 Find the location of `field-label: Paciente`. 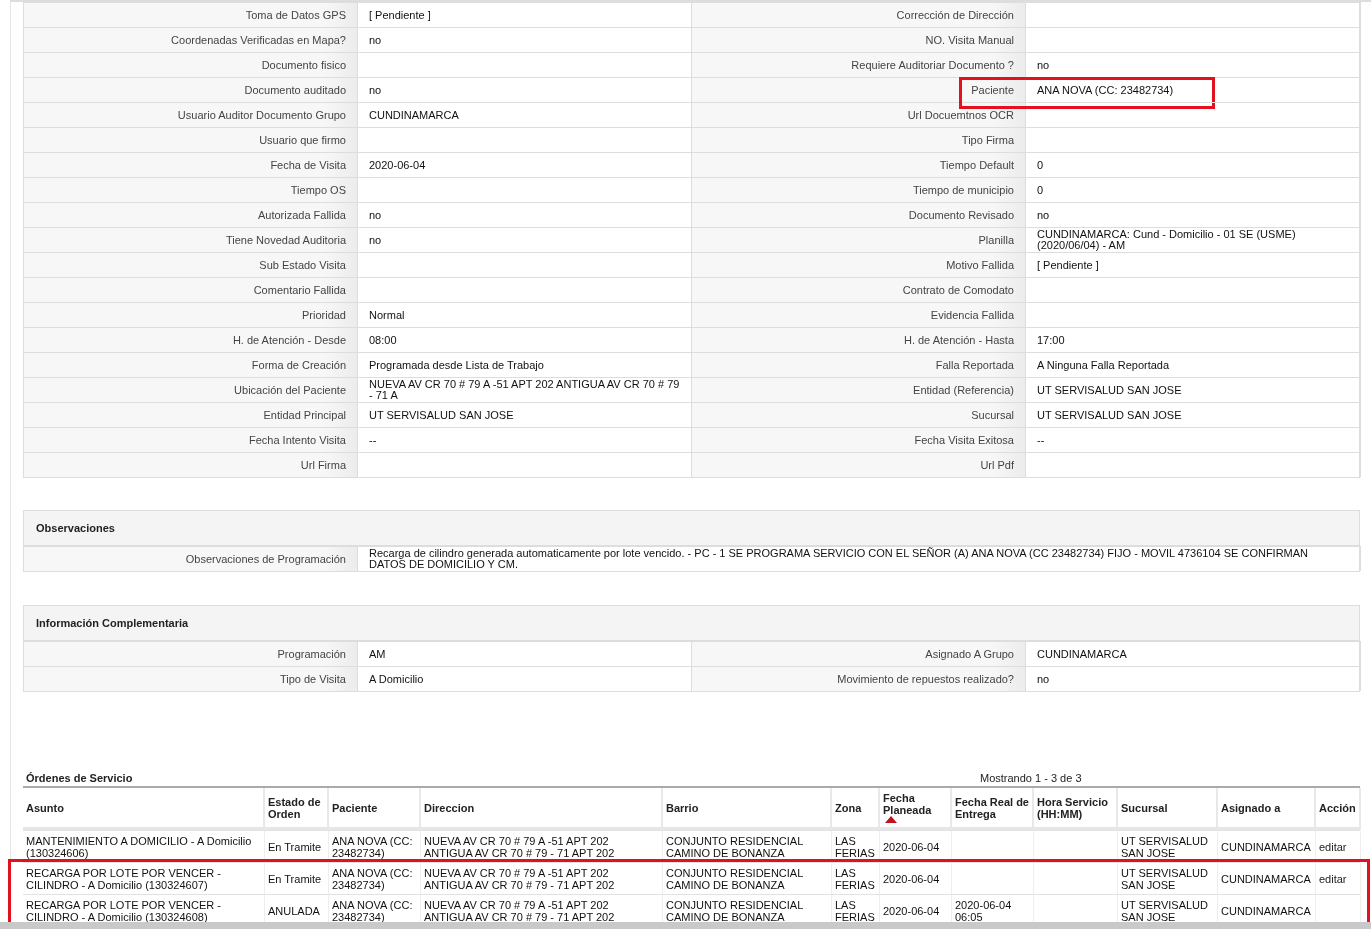

field-label: Paciente is located at coordinates (859, 89).